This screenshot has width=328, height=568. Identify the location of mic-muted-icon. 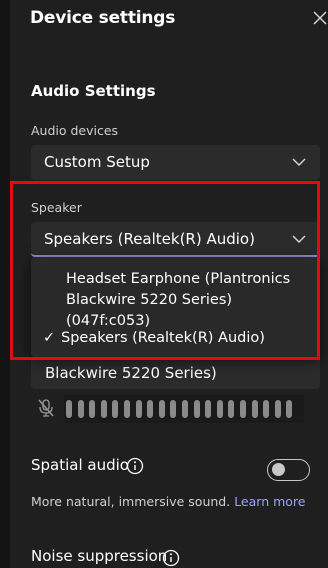
(46, 408).